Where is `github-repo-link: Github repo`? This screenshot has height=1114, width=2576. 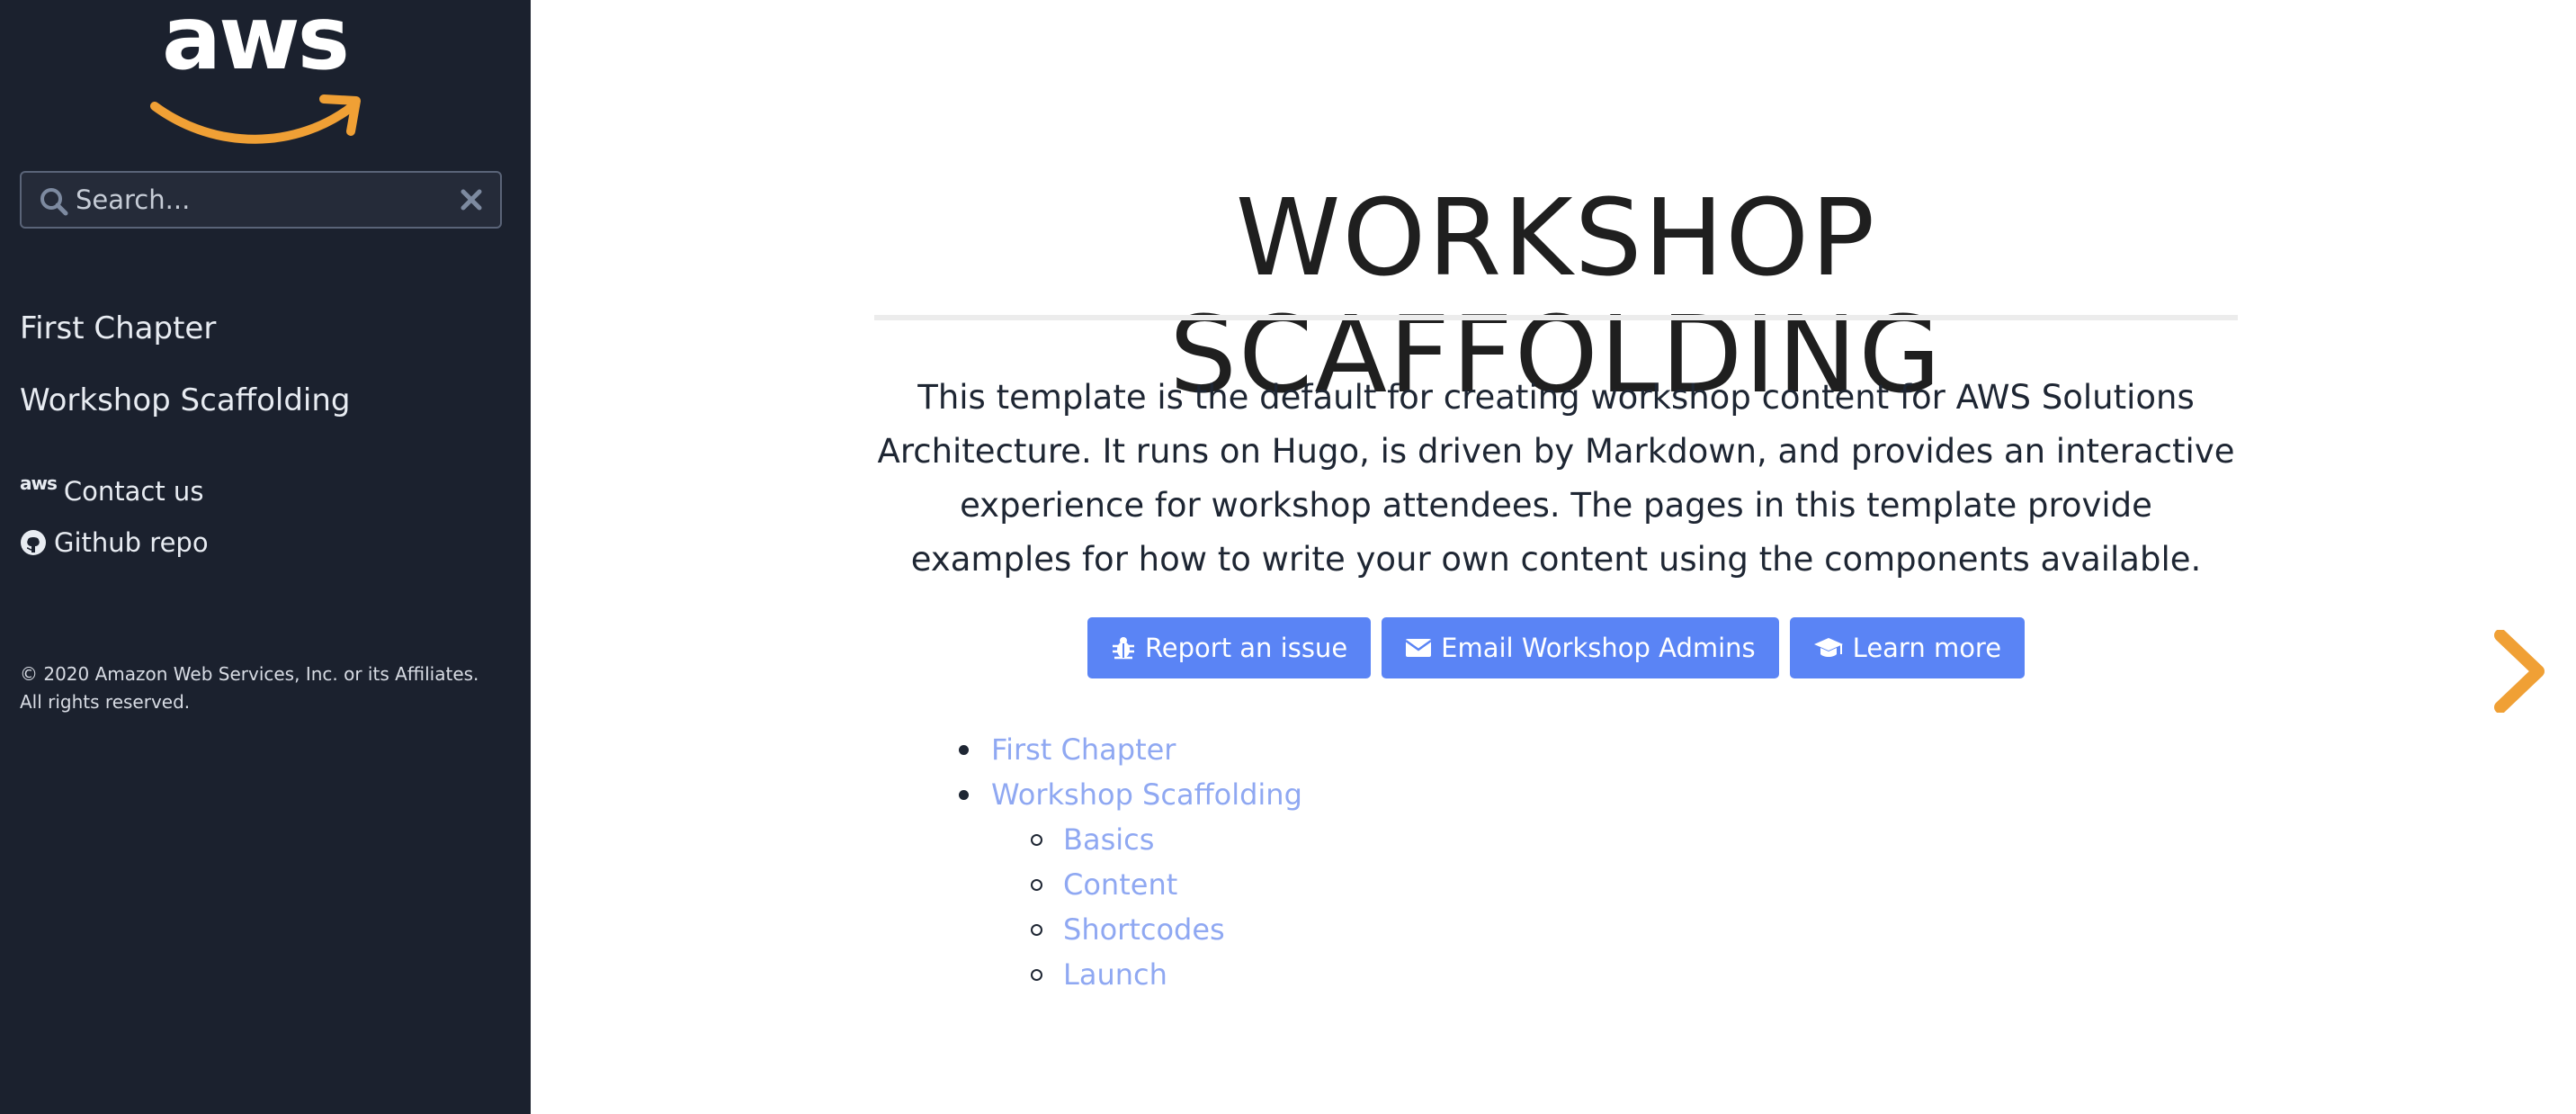
github-repo-link: Github repo is located at coordinates (114, 542).